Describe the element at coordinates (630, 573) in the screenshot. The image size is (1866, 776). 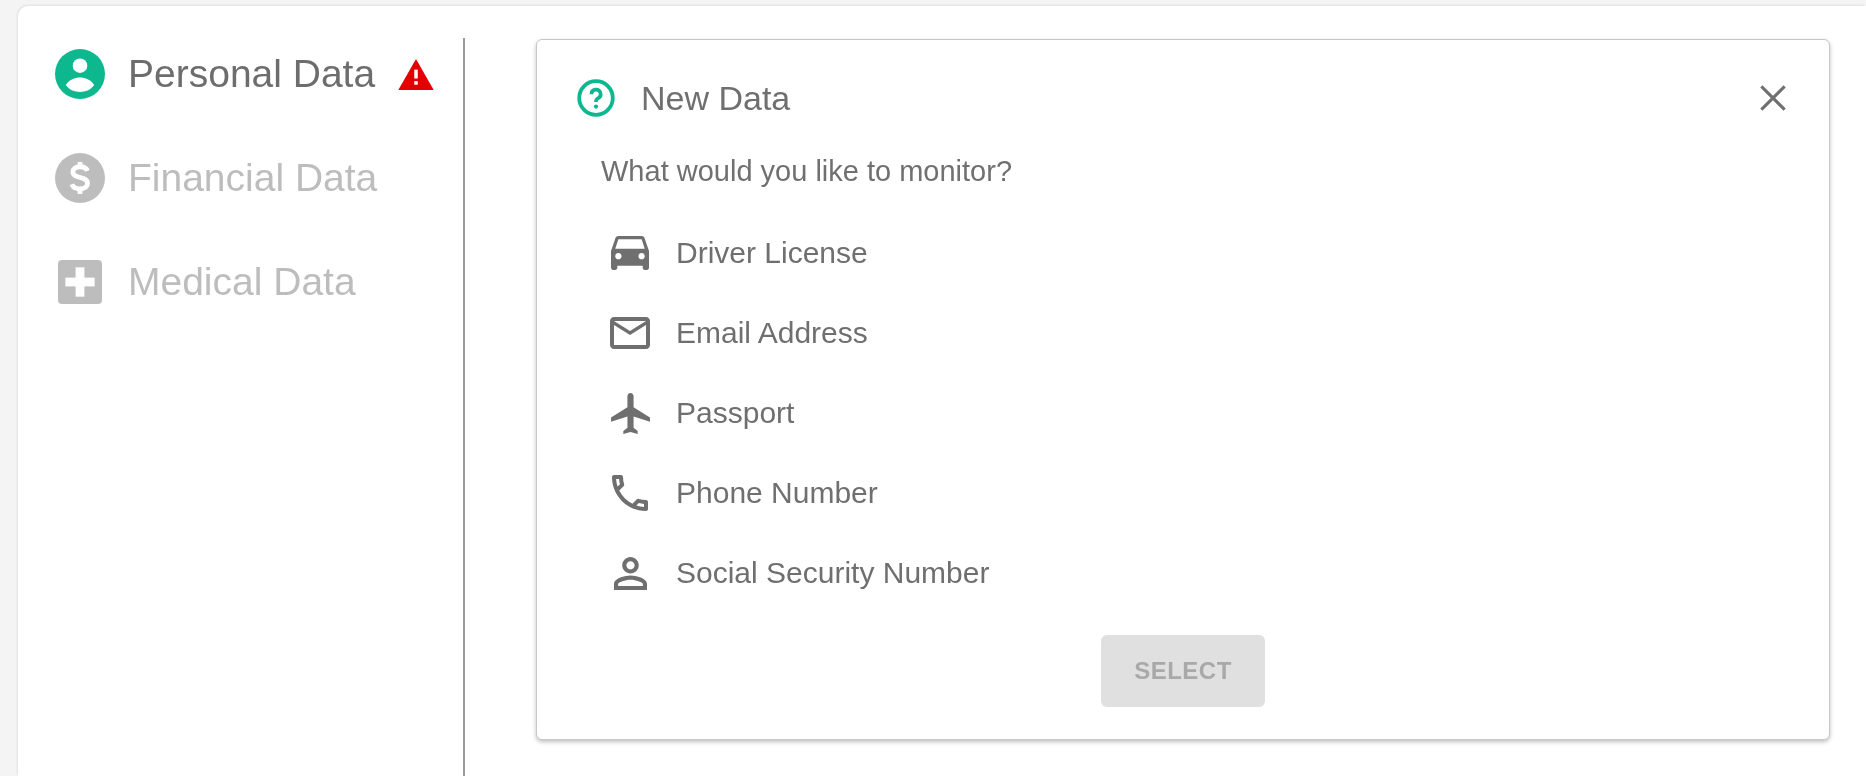
I see `person-icon` at that location.